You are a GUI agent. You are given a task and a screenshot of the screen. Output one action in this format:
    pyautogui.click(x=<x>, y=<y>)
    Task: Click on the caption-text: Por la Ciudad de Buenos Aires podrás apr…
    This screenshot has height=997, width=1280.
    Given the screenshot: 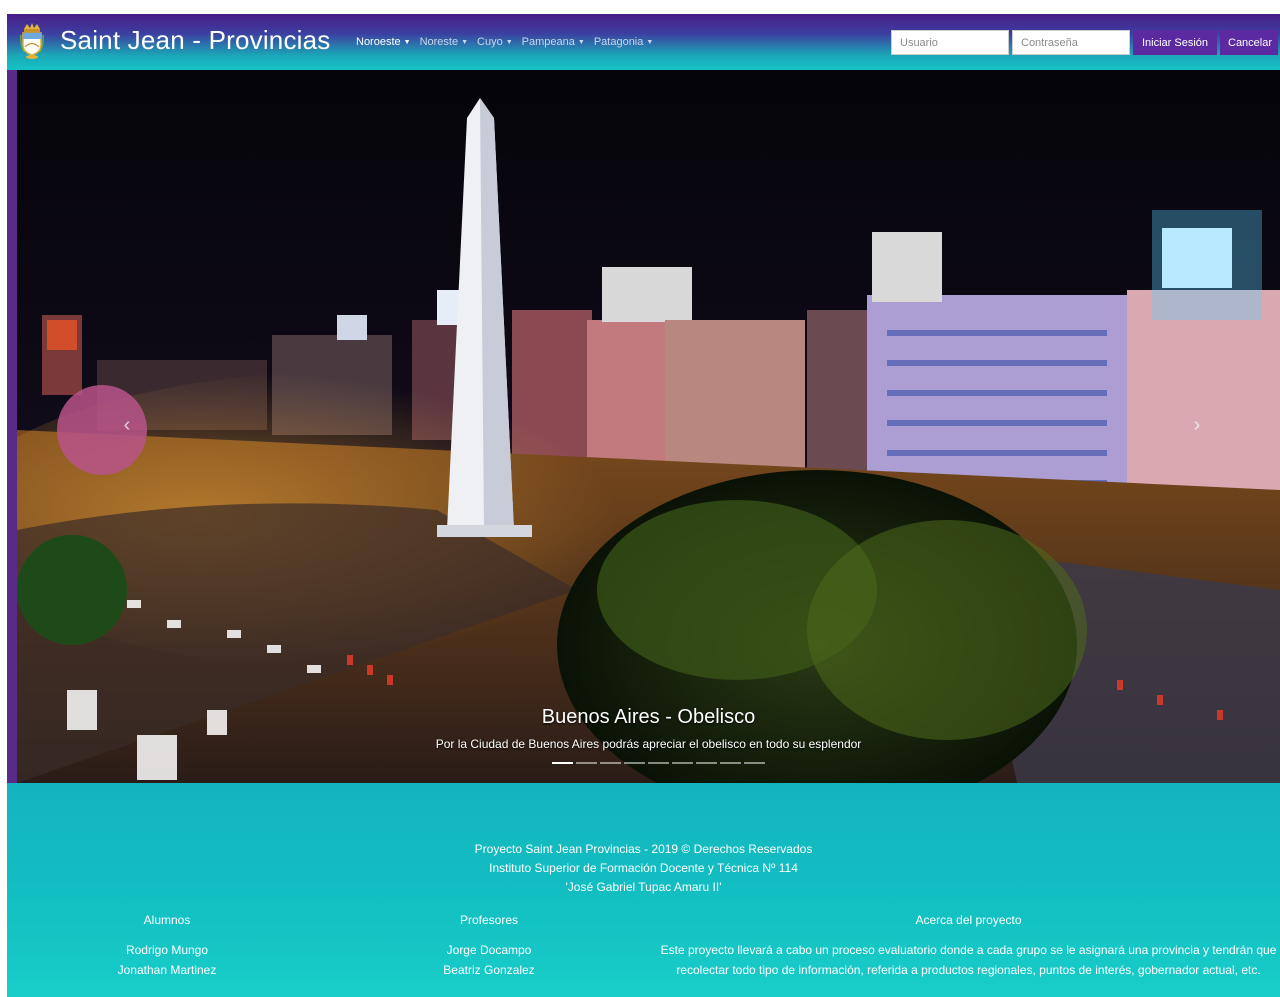 What is the action you would take?
    pyautogui.click(x=648, y=744)
    